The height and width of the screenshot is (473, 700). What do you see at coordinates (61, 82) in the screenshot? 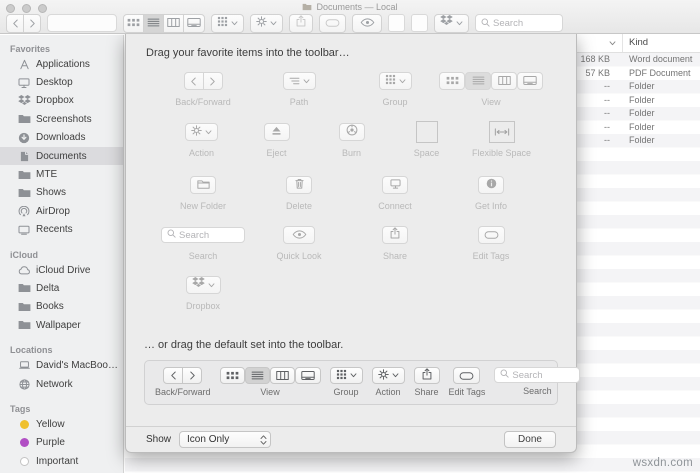
I see `sidebar-item-desktop: Desktop` at bounding box center [61, 82].